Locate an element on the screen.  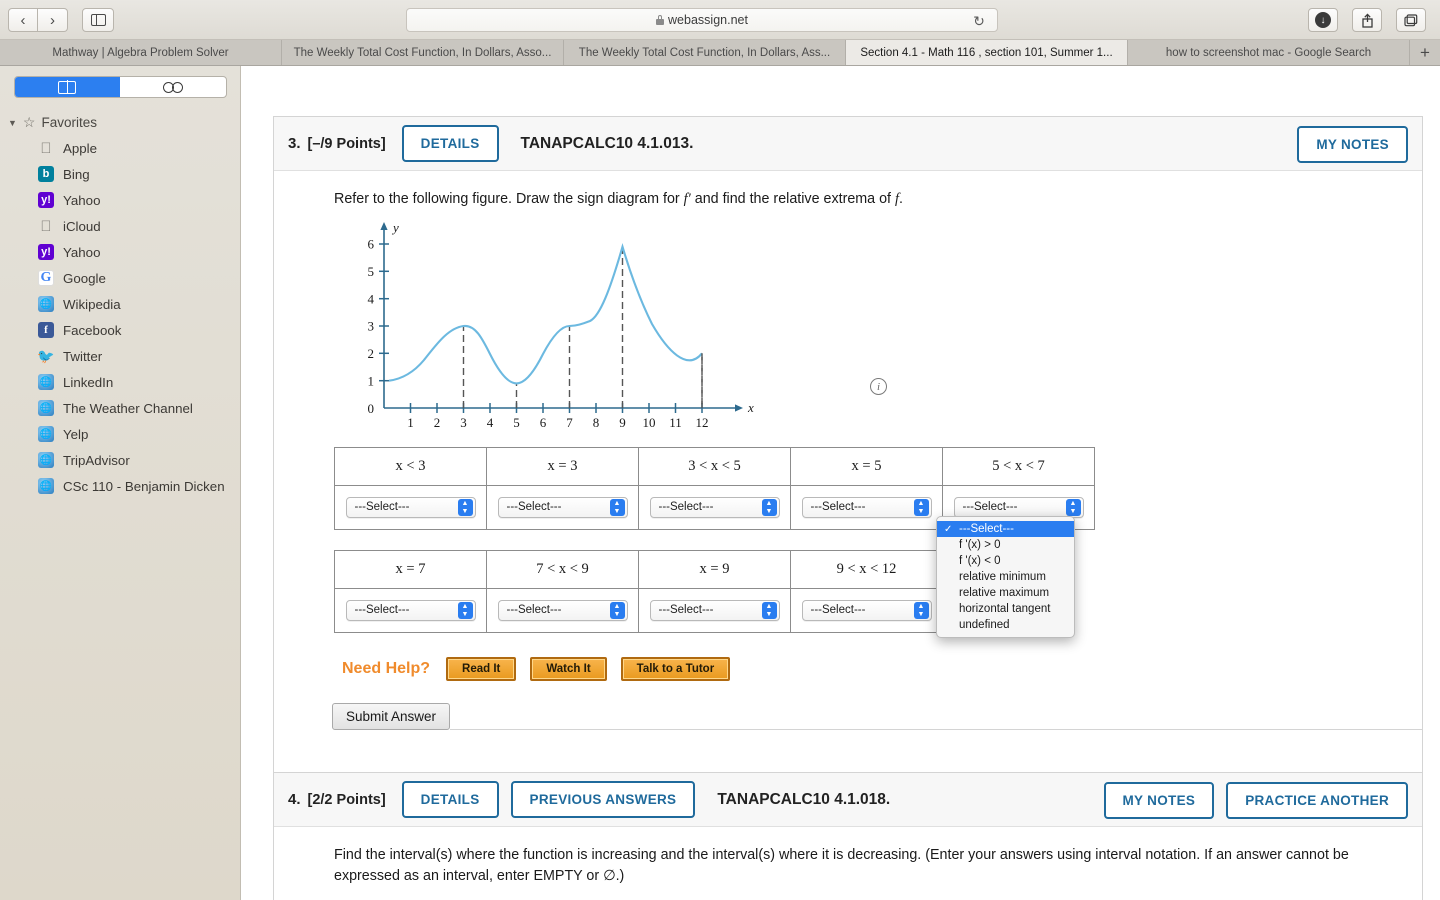
tab-overview-button is located at coordinates (1411, 20).